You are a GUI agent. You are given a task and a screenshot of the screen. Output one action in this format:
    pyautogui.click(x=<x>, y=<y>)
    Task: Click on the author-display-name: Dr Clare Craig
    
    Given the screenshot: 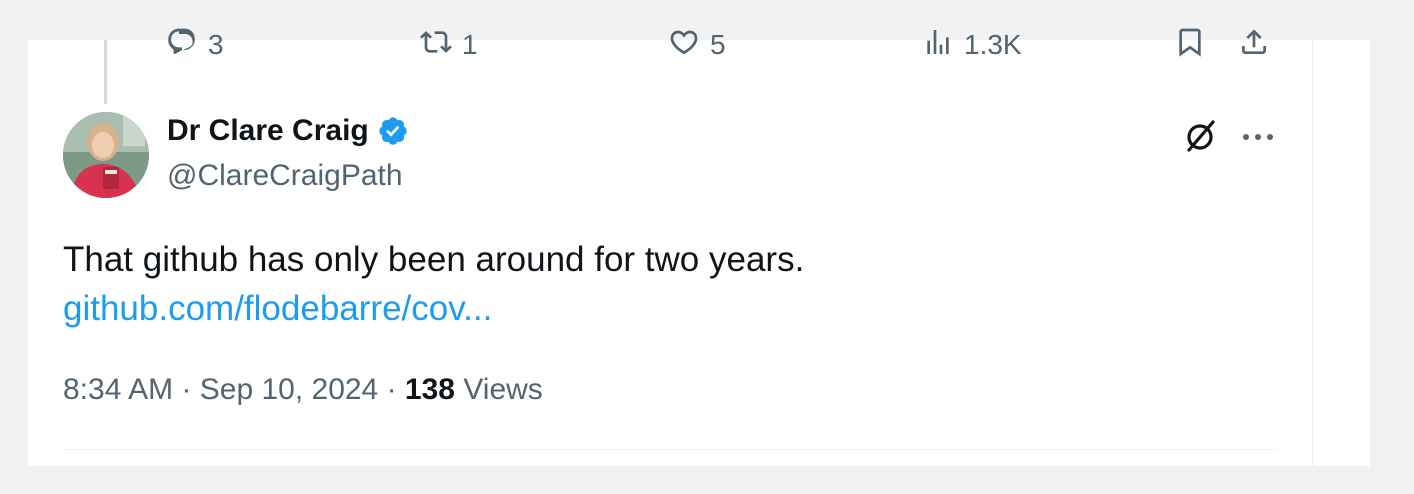 What is the action you would take?
    pyautogui.click(x=268, y=131)
    